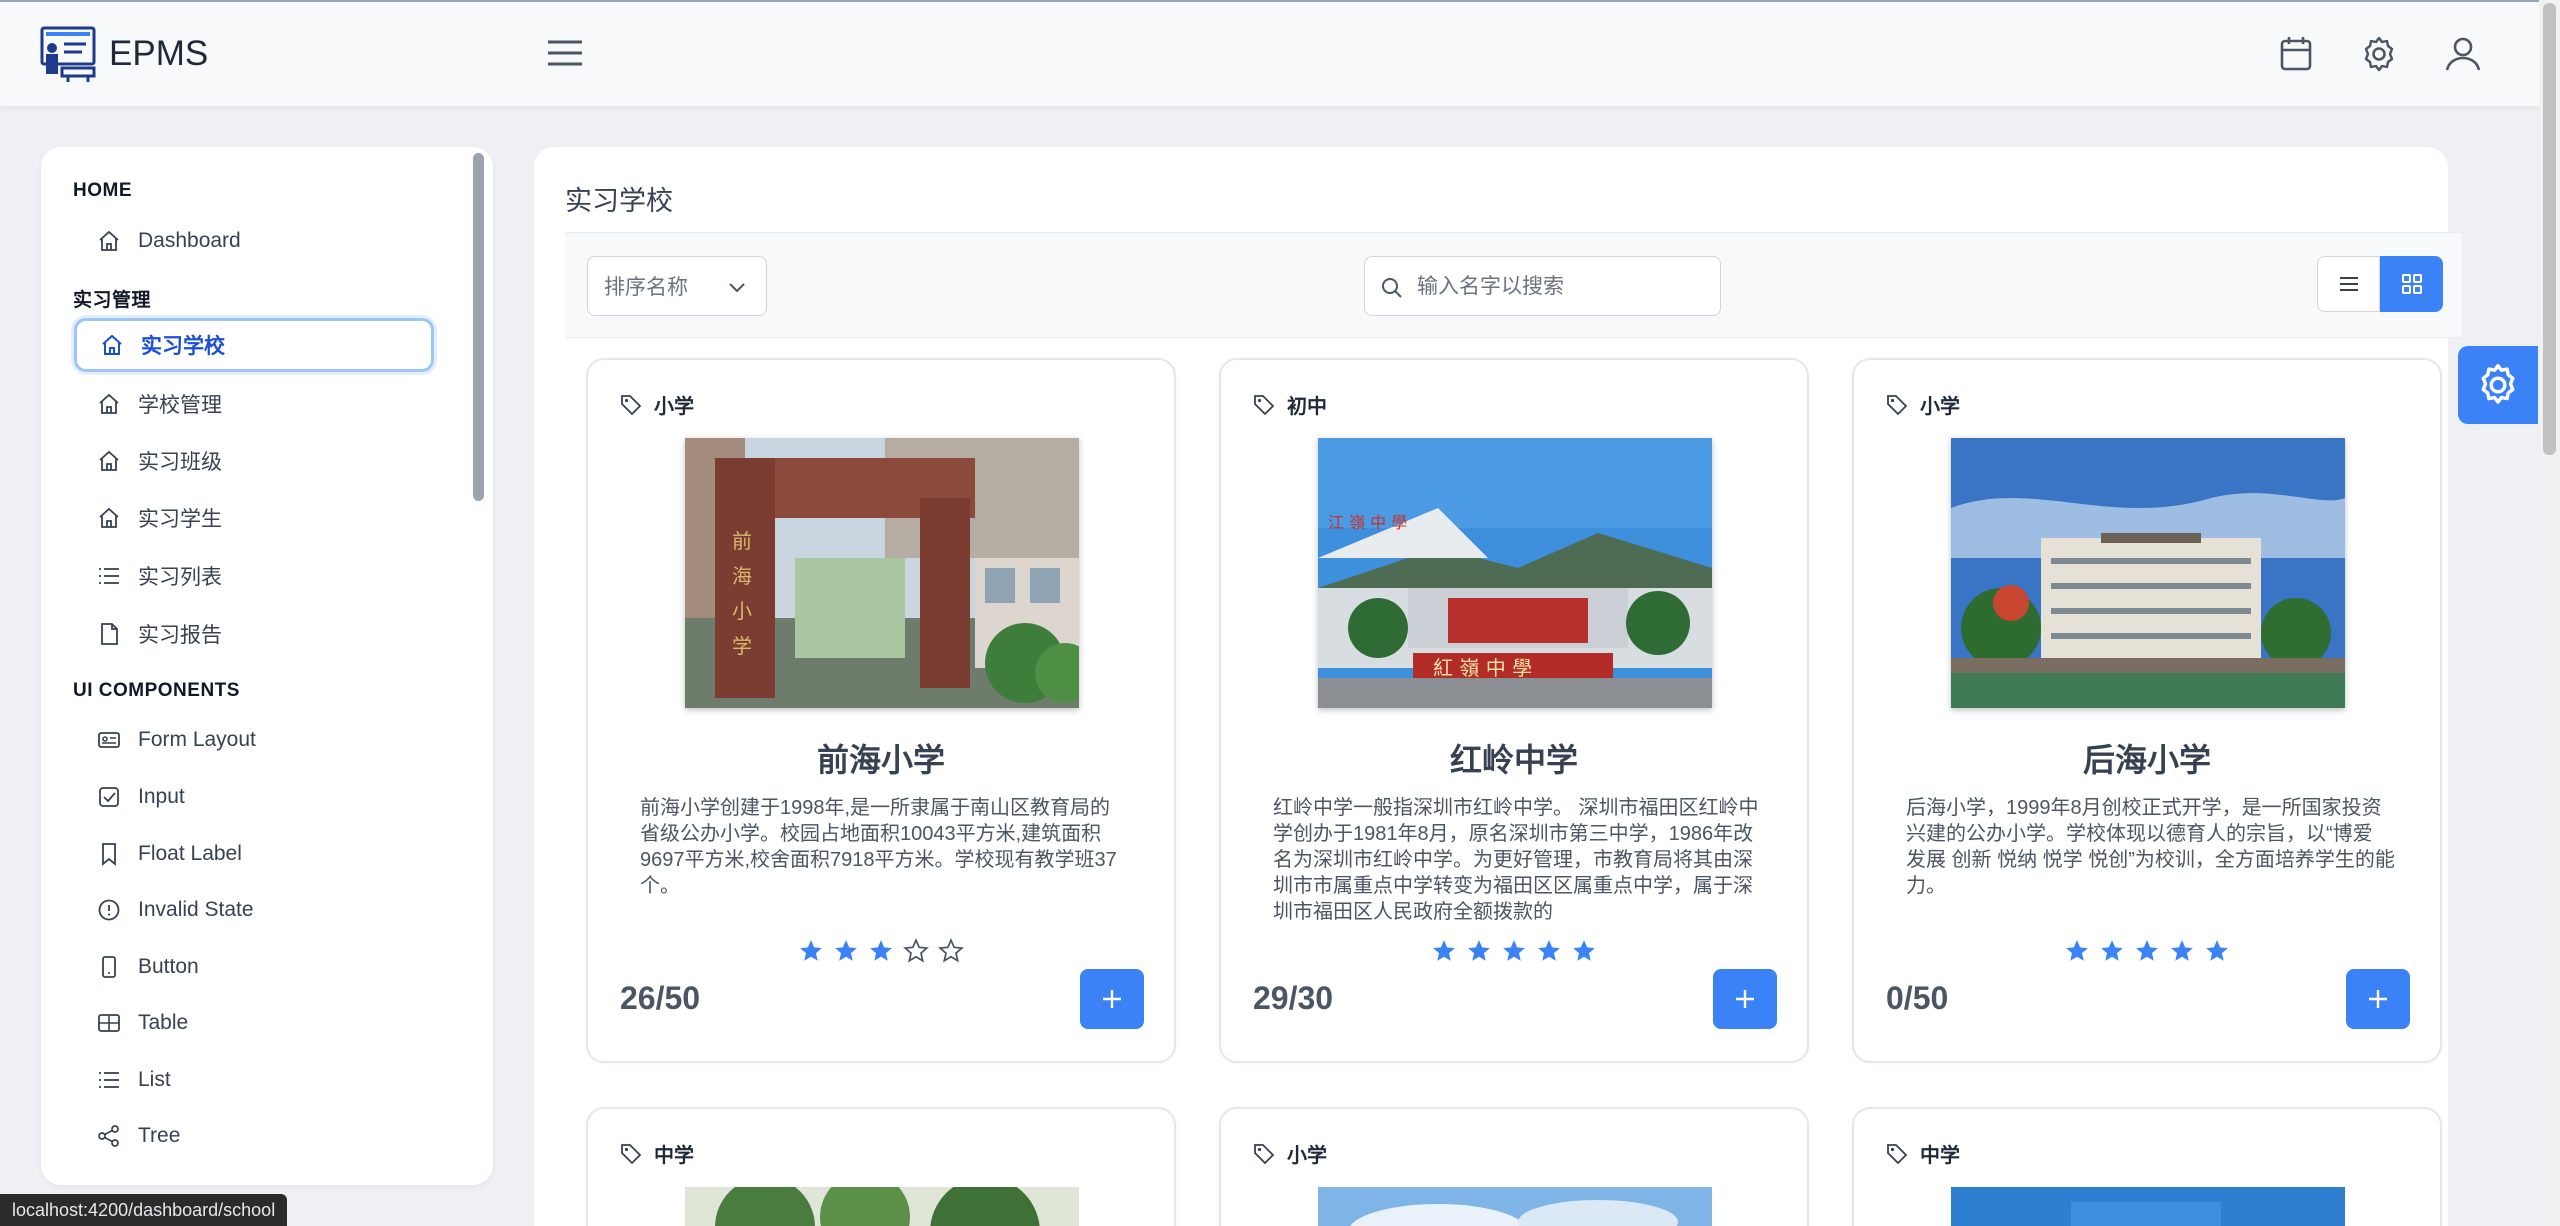 The image size is (2560, 1226). What do you see at coordinates (180, 405) in the screenshot?
I see `sidebar-item-label: 学校管理` at bounding box center [180, 405].